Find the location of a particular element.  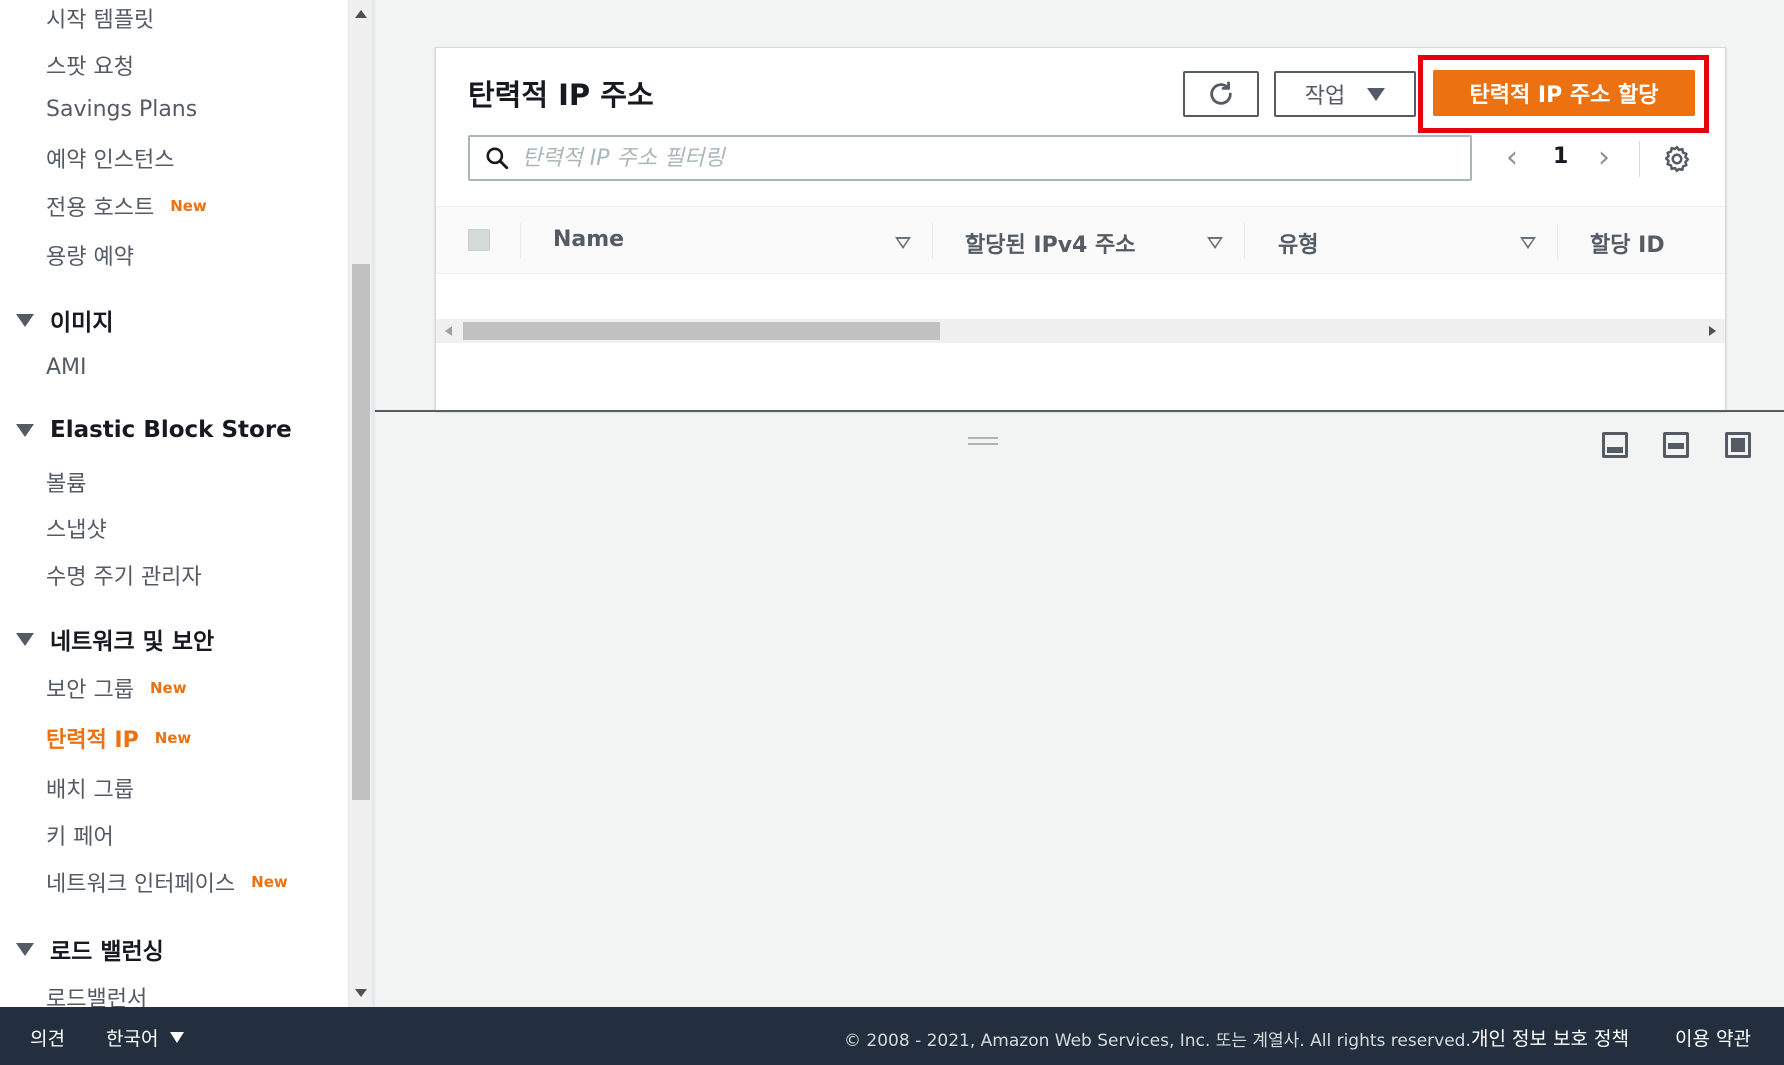

sidebar-item-launch-templates: 시작 템플릿 is located at coordinates (100, 18).